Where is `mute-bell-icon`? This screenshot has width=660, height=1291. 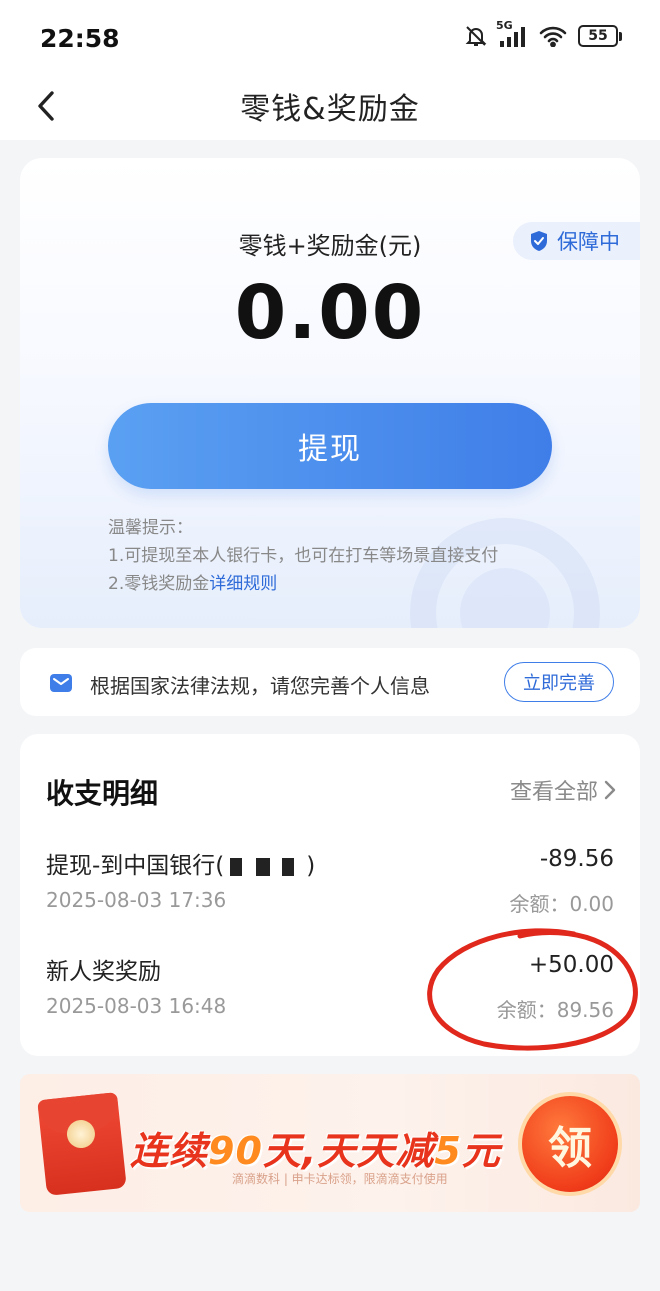 mute-bell-icon is located at coordinates (476, 36).